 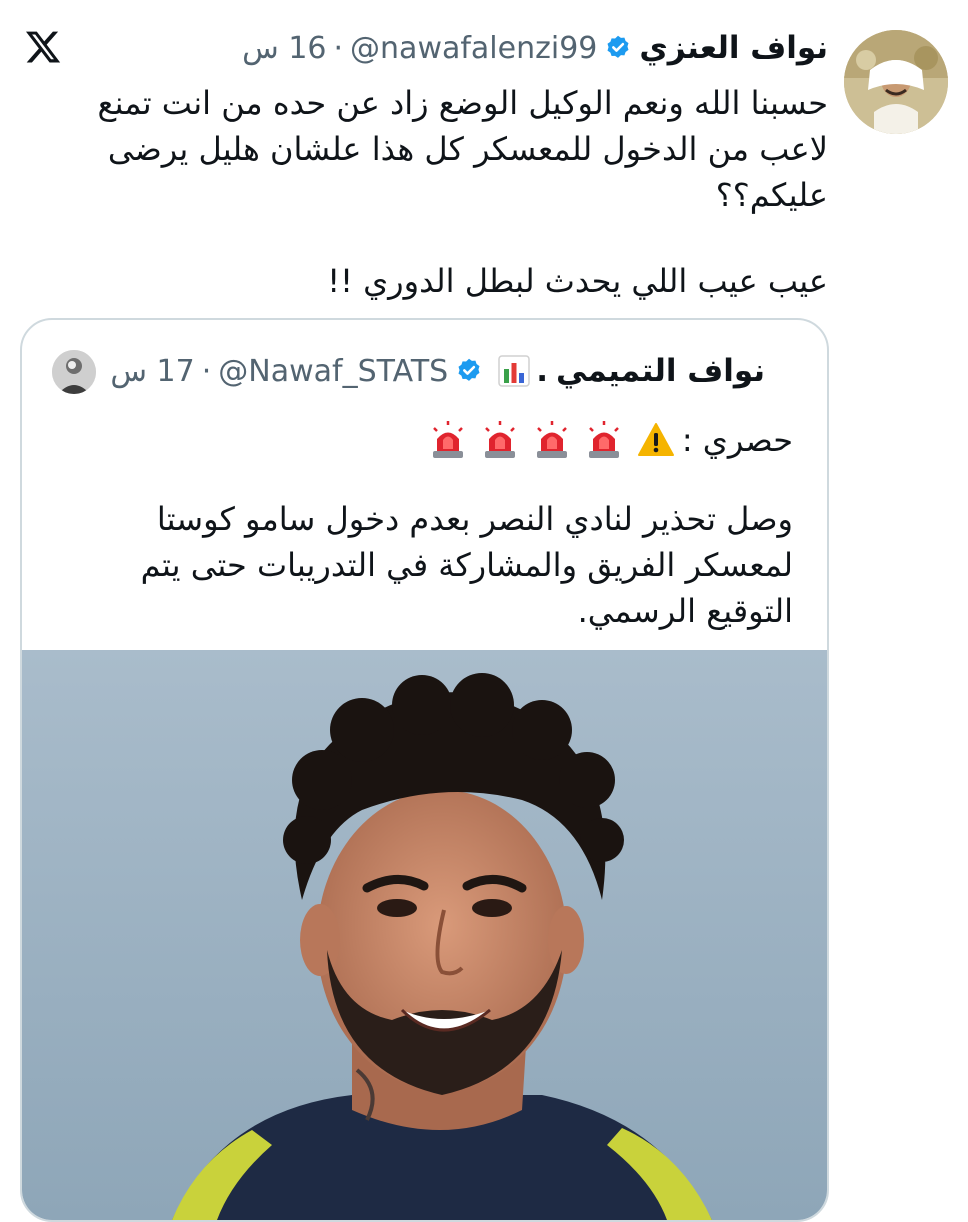 What do you see at coordinates (514, 371) in the screenshot?
I see `bar-chart-emoji-icon` at bounding box center [514, 371].